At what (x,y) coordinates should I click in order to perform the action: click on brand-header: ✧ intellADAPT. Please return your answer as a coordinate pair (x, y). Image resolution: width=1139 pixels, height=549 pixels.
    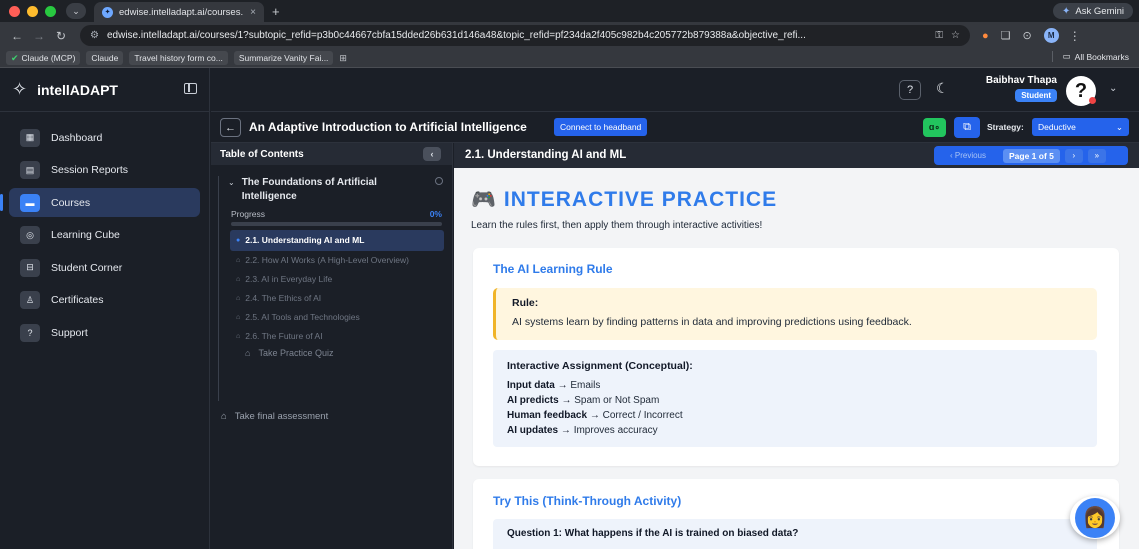
    Looking at the image, I should click on (104, 90).